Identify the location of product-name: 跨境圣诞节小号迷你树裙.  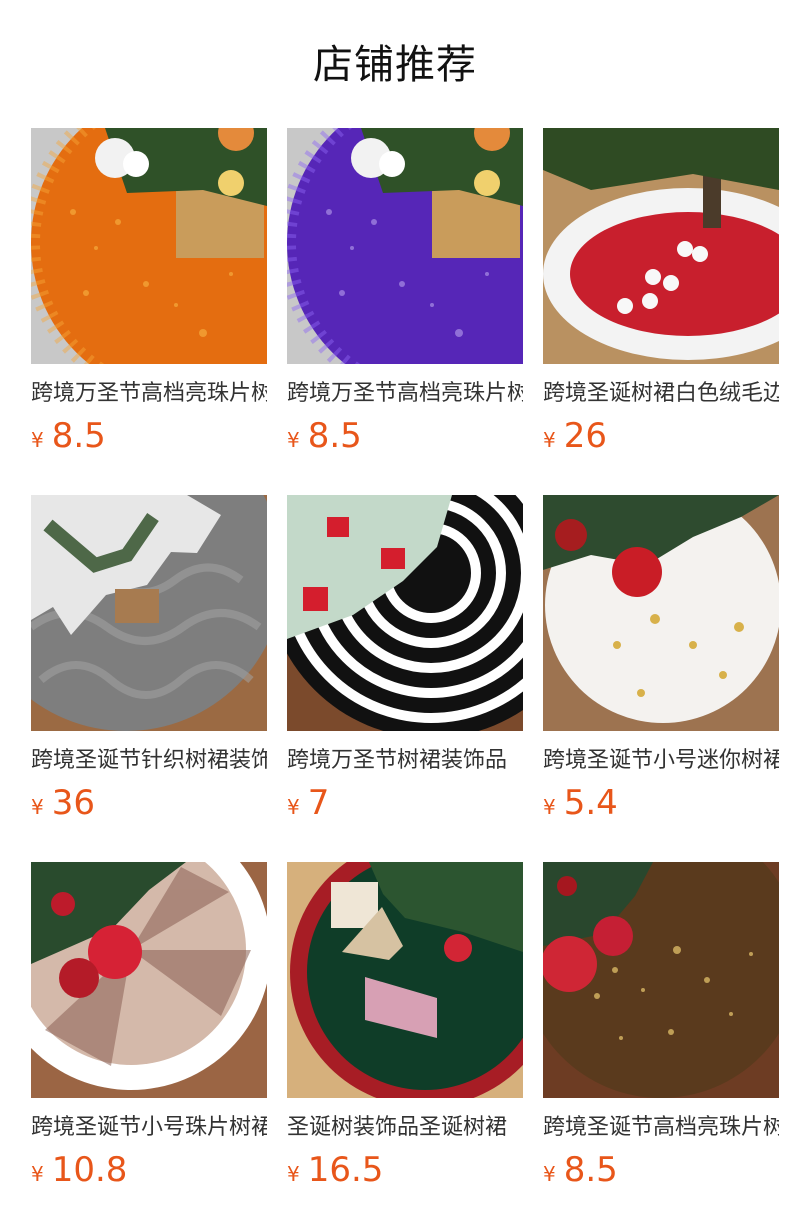
(661, 761).